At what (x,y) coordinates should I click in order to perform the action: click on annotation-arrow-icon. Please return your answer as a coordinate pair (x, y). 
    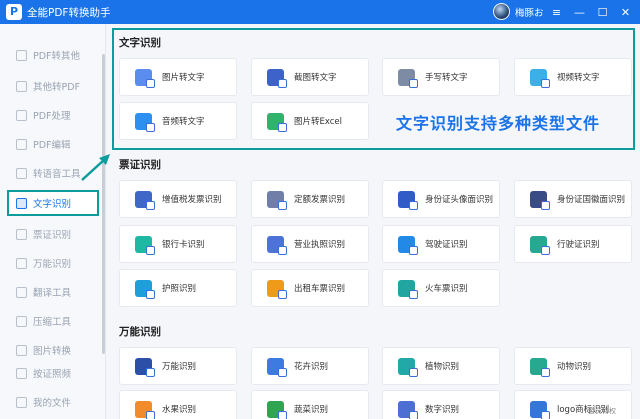
    Looking at the image, I should click on (95, 167).